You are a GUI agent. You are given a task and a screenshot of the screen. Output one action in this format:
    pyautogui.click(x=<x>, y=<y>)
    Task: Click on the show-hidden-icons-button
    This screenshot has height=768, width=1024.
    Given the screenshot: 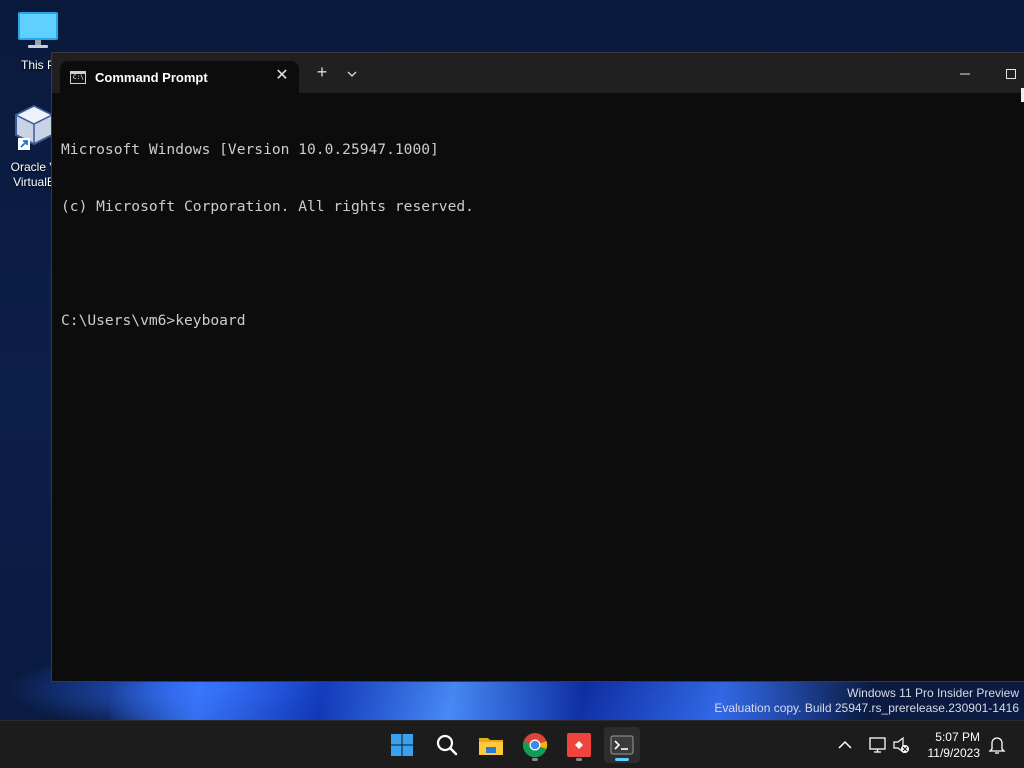 What is the action you would take?
    pyautogui.click(x=845, y=744)
    